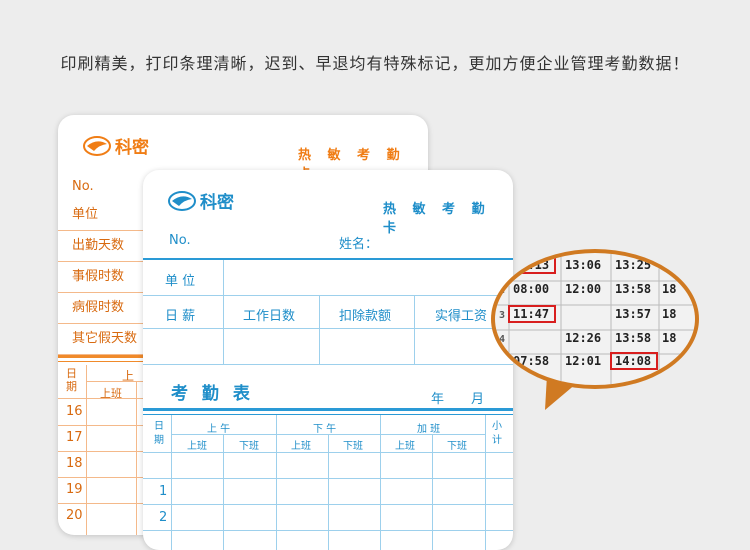 The height and width of the screenshot is (550, 750). What do you see at coordinates (365, 316) in the screenshot?
I see `deduction-label: 扣除款额` at bounding box center [365, 316].